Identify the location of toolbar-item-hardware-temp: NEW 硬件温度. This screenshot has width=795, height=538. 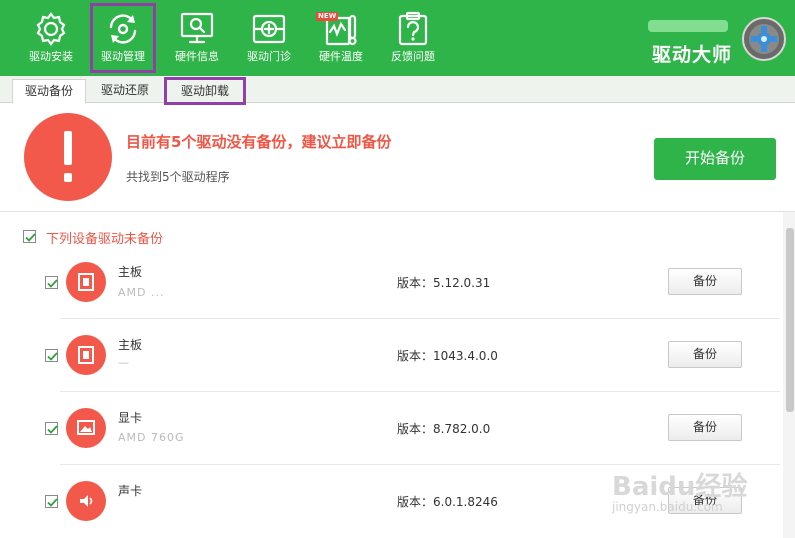
(341, 38).